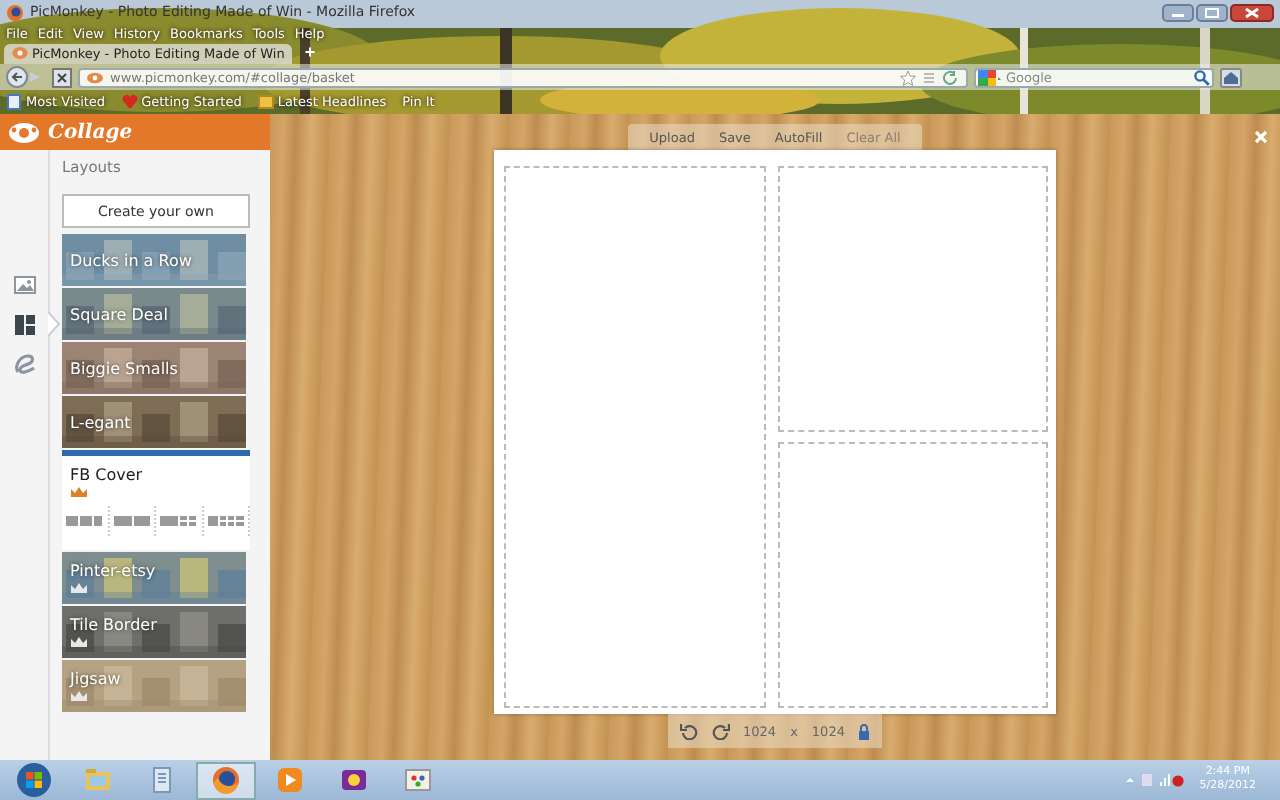 This screenshot has height=800, width=1280. Describe the element at coordinates (1178, 12) in the screenshot. I see `minimize-icon` at that location.